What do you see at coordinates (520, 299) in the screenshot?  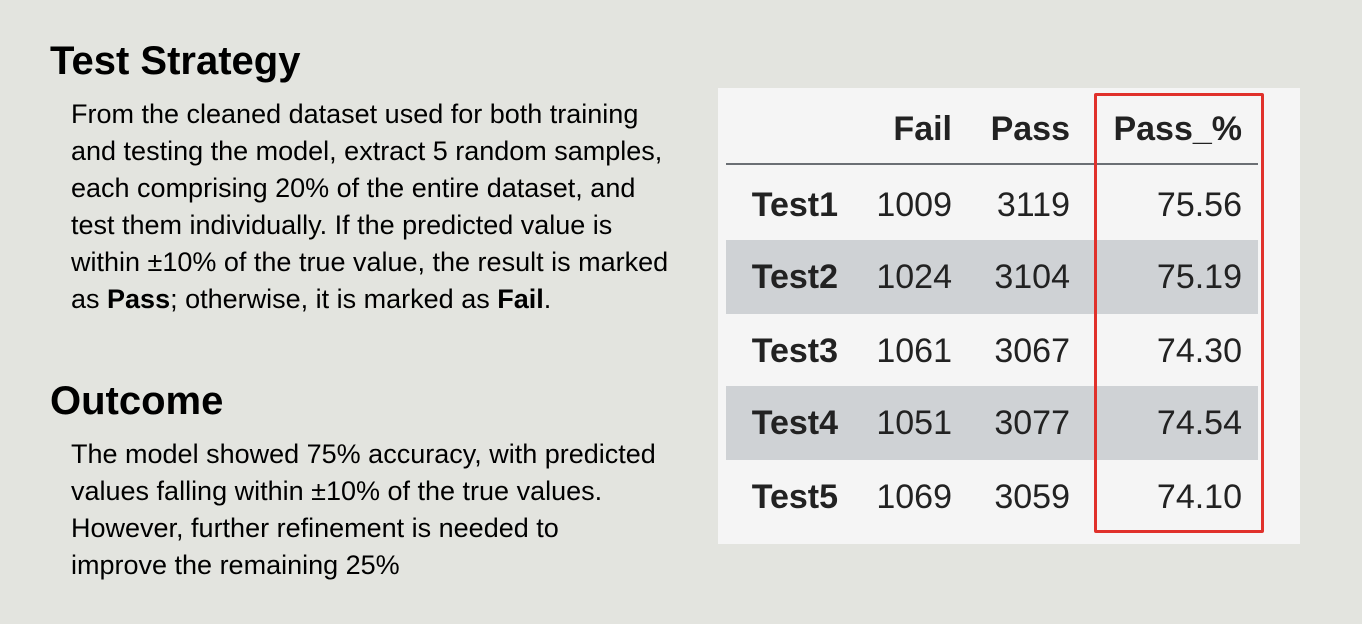 I see `fail-word: Fail` at bounding box center [520, 299].